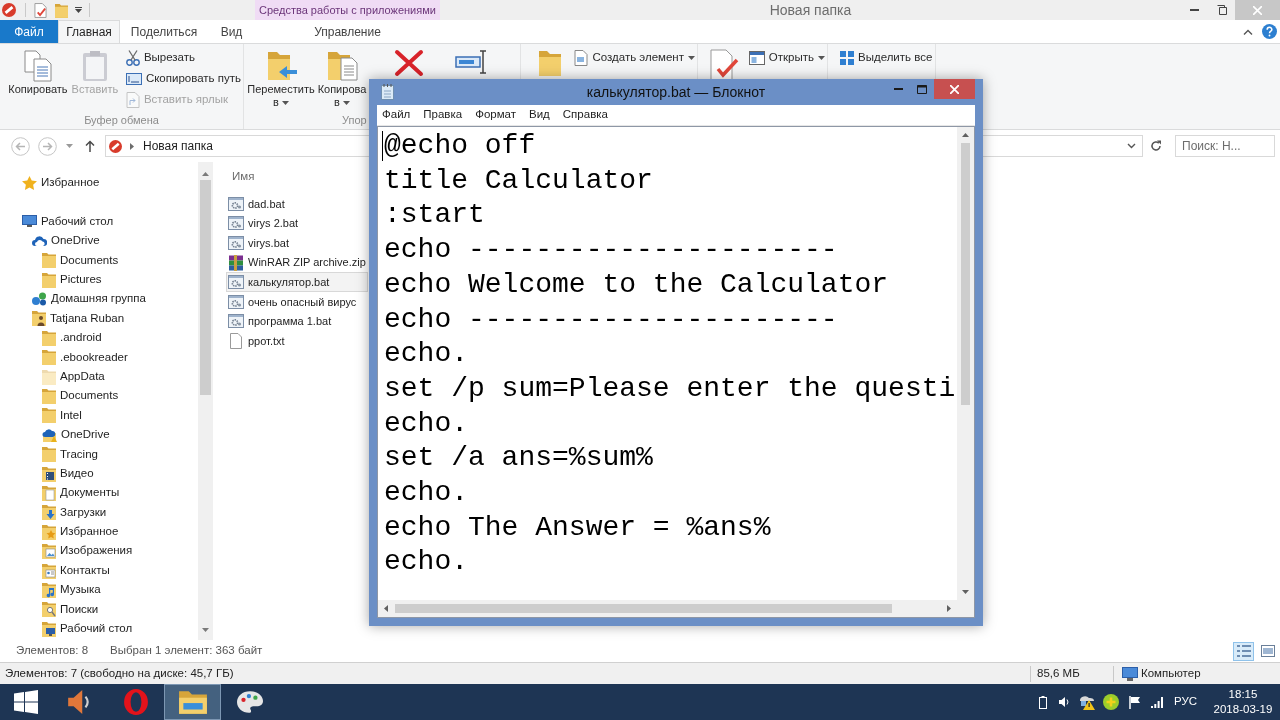 This screenshot has height=720, width=1280. Describe the element at coordinates (89, 31) in the screenshot. I see `ribbon-tab: Главная` at that location.